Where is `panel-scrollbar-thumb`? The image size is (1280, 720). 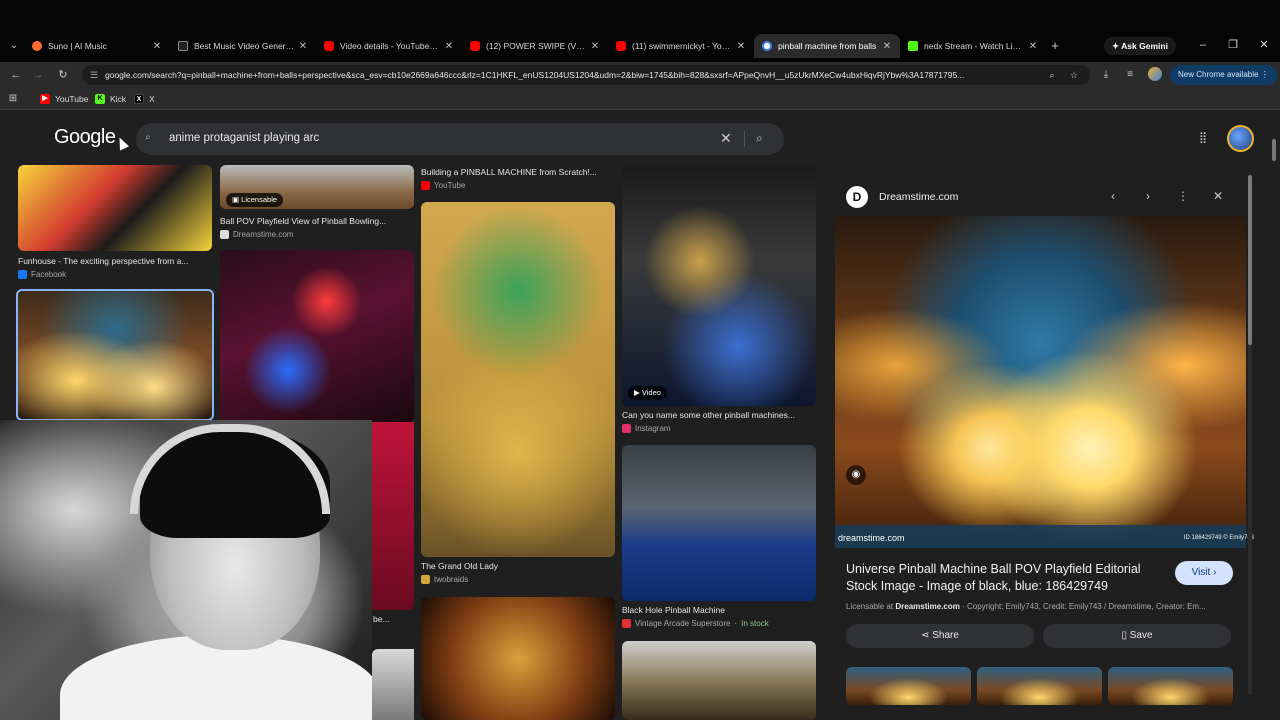 panel-scrollbar-thumb is located at coordinates (1250, 260).